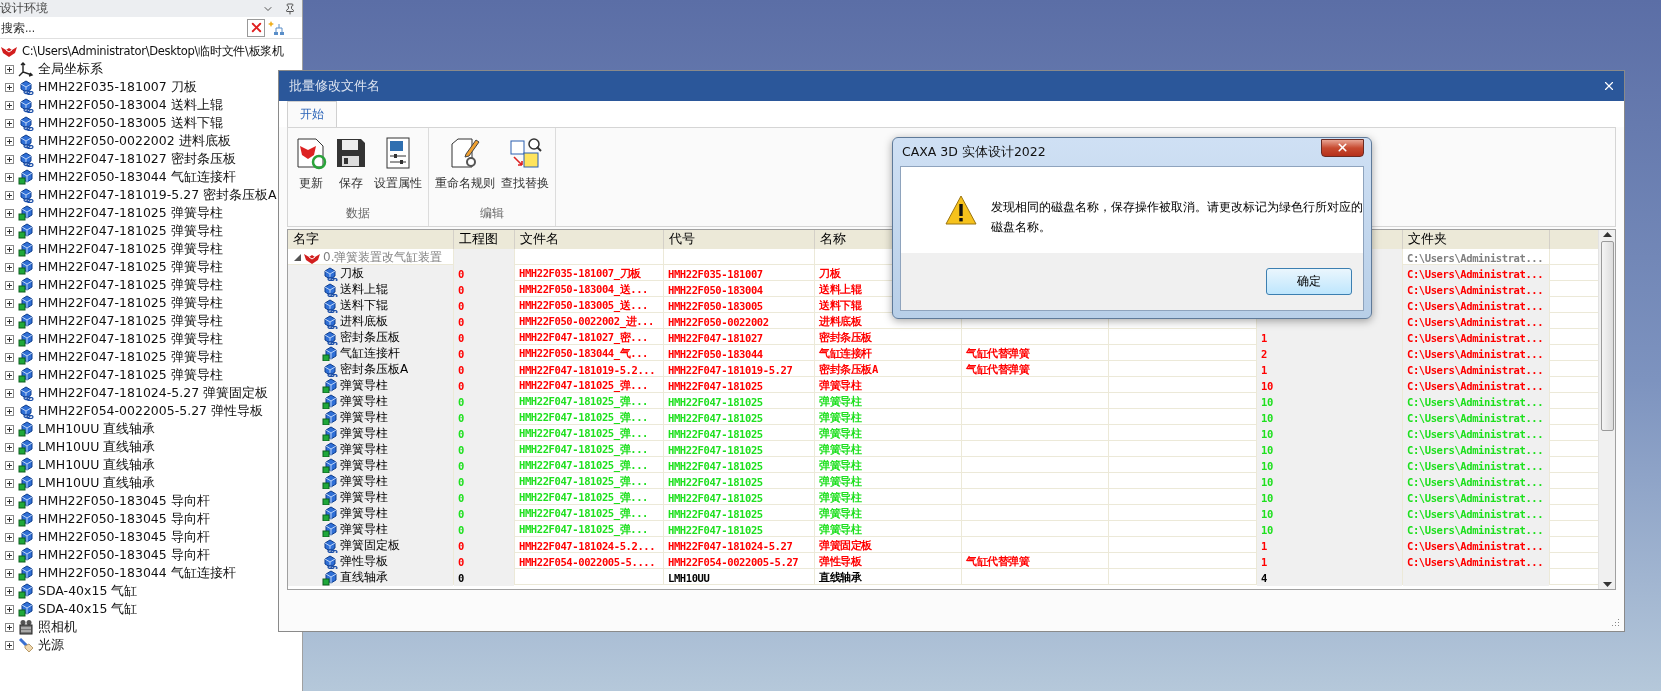 This screenshot has height=691, width=1661. What do you see at coordinates (370, 577) in the screenshot?
I see `name-cell: 直线轴承` at bounding box center [370, 577].